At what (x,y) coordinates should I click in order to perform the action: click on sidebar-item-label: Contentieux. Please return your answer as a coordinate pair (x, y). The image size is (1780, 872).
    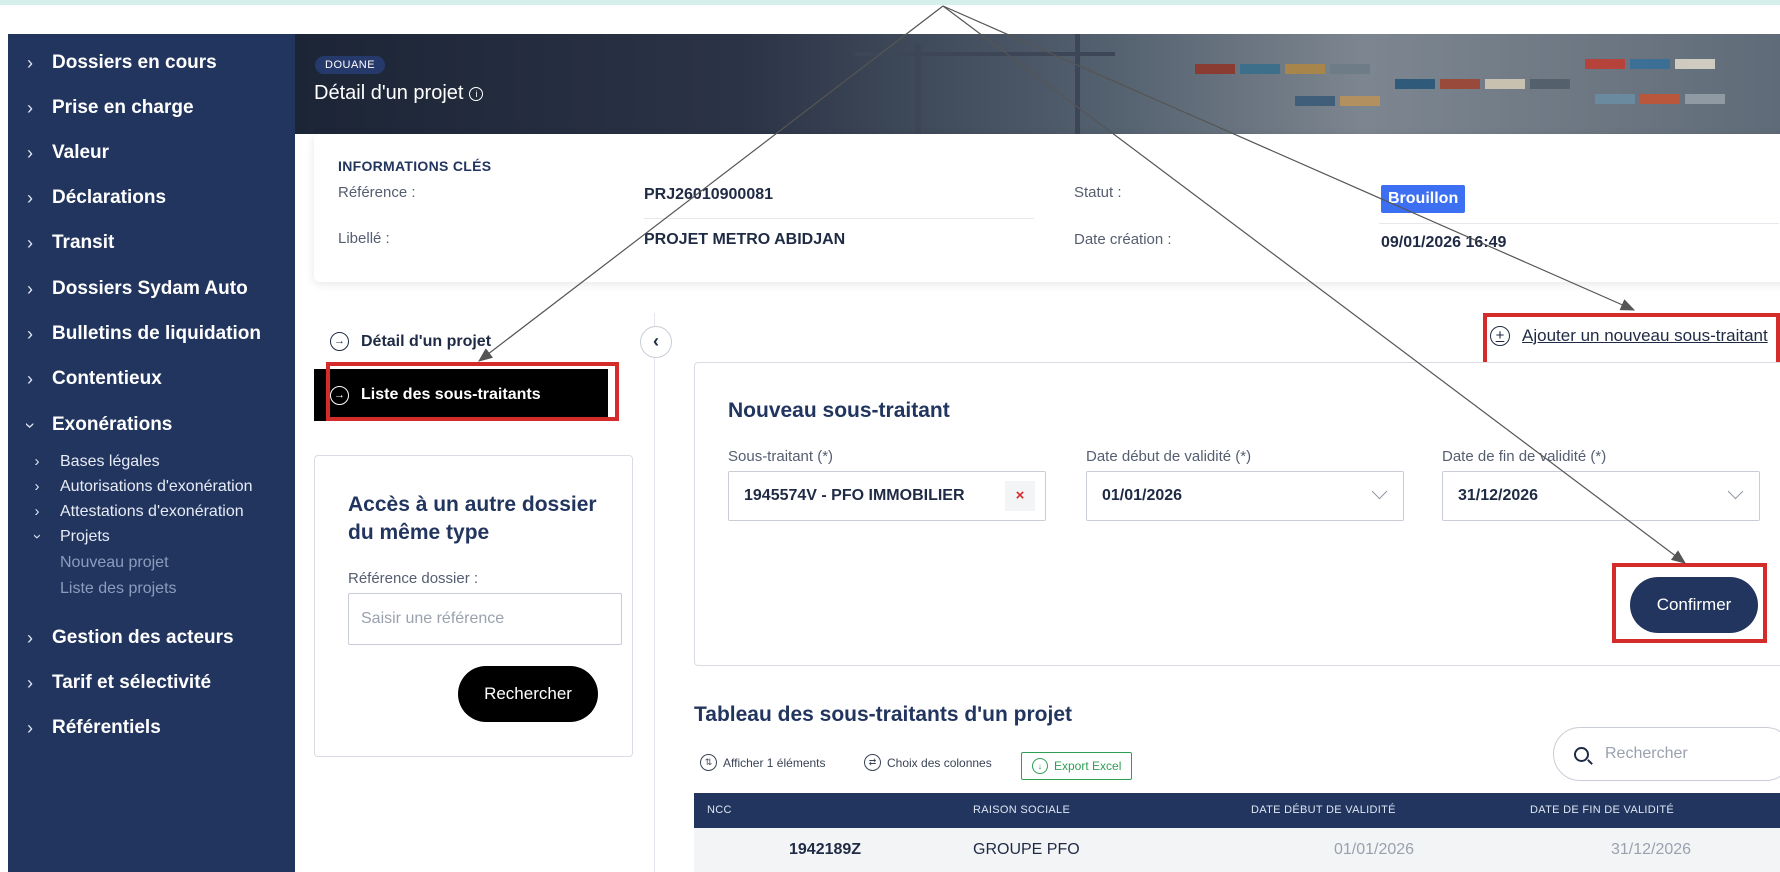
    Looking at the image, I should click on (107, 378).